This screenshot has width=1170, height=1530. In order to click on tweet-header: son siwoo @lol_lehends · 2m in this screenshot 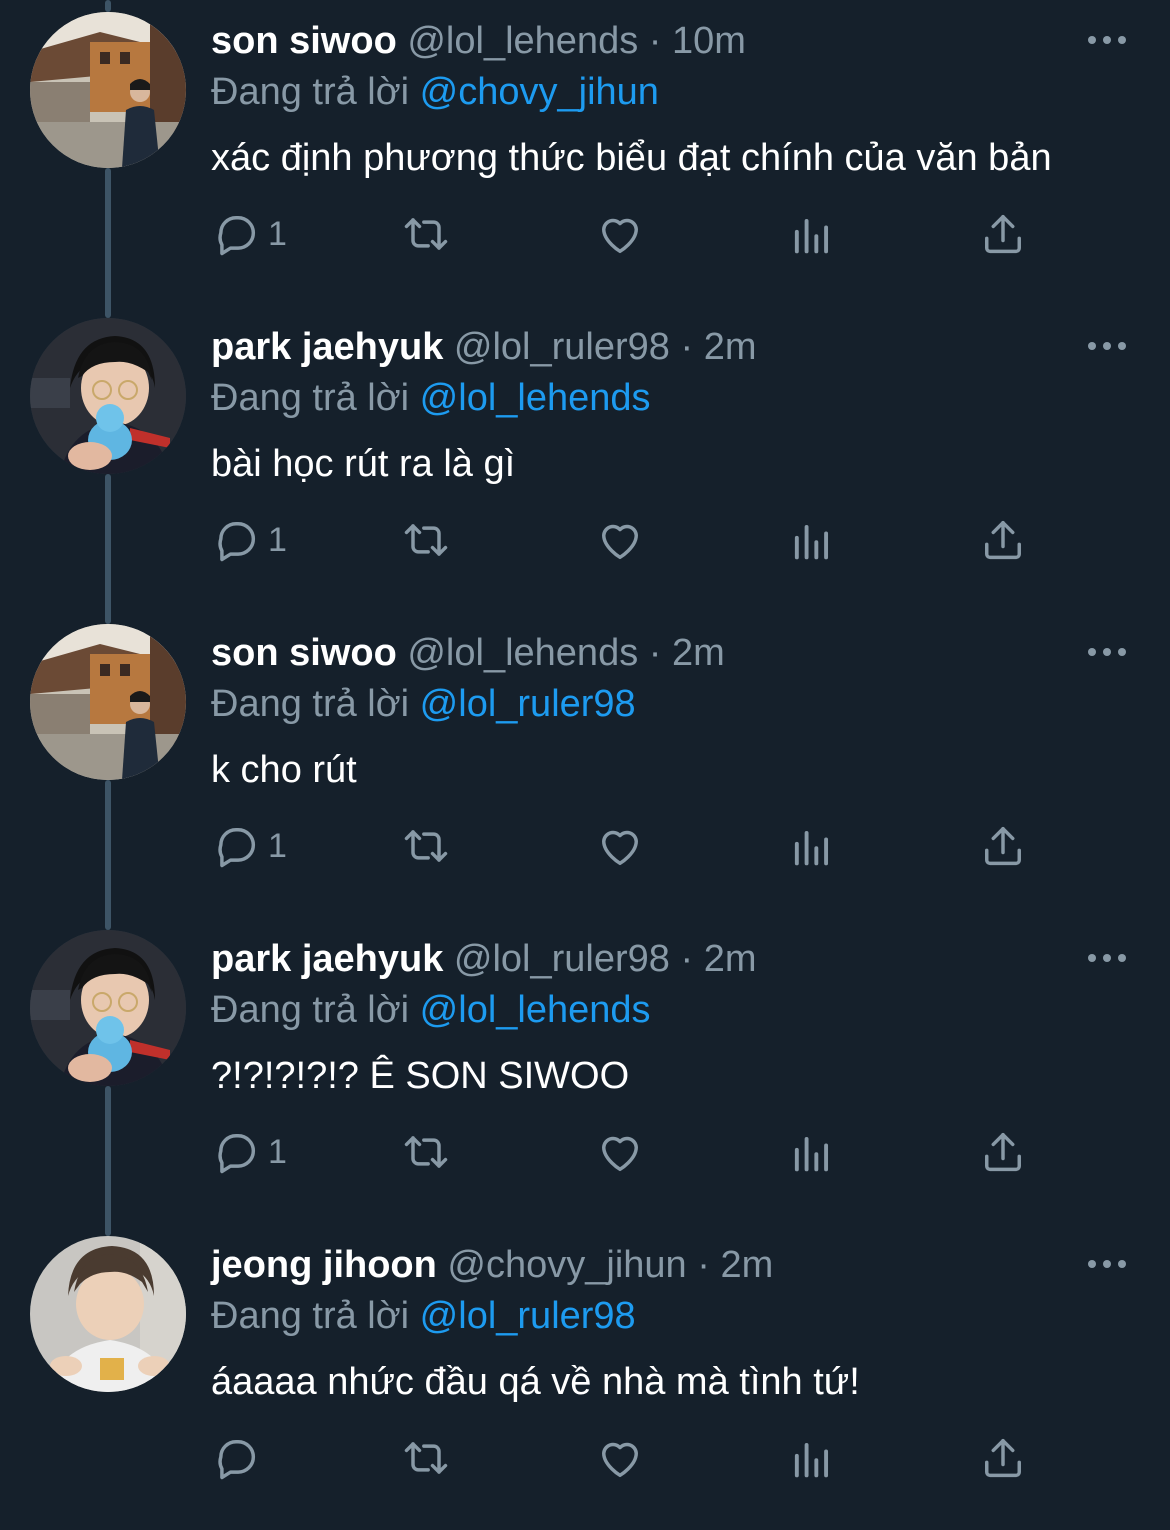, I will do `click(468, 653)`.